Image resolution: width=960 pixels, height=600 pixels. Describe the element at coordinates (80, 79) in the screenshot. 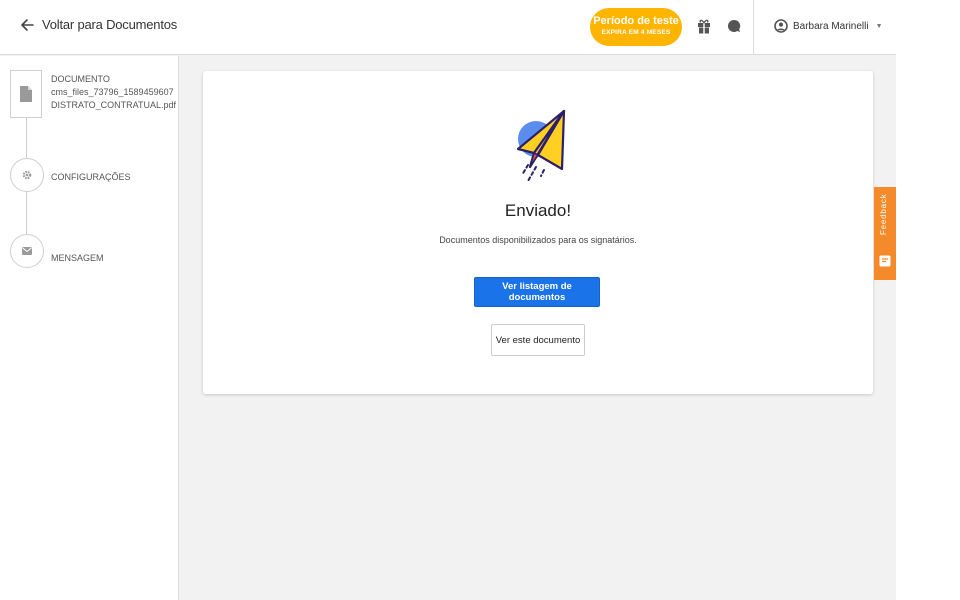

I see `step-document-label: DOCUMENTO` at that location.